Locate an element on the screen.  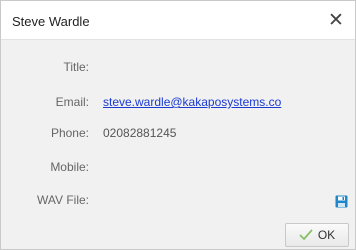
close-icon: ✕ is located at coordinates (336, 20).